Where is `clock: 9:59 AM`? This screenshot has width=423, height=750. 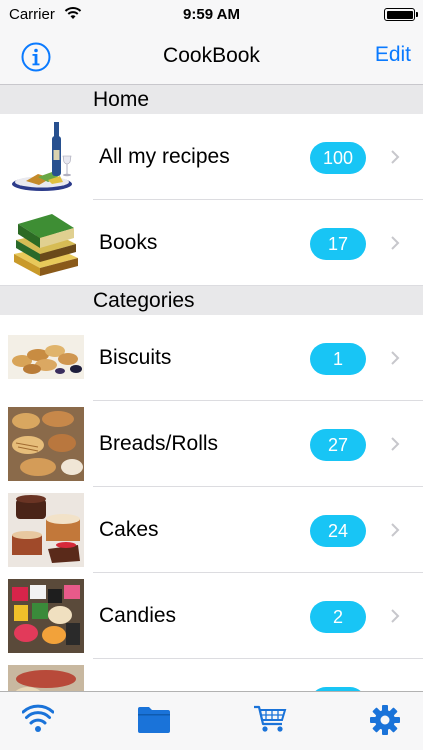 clock: 9:59 AM is located at coordinates (211, 14).